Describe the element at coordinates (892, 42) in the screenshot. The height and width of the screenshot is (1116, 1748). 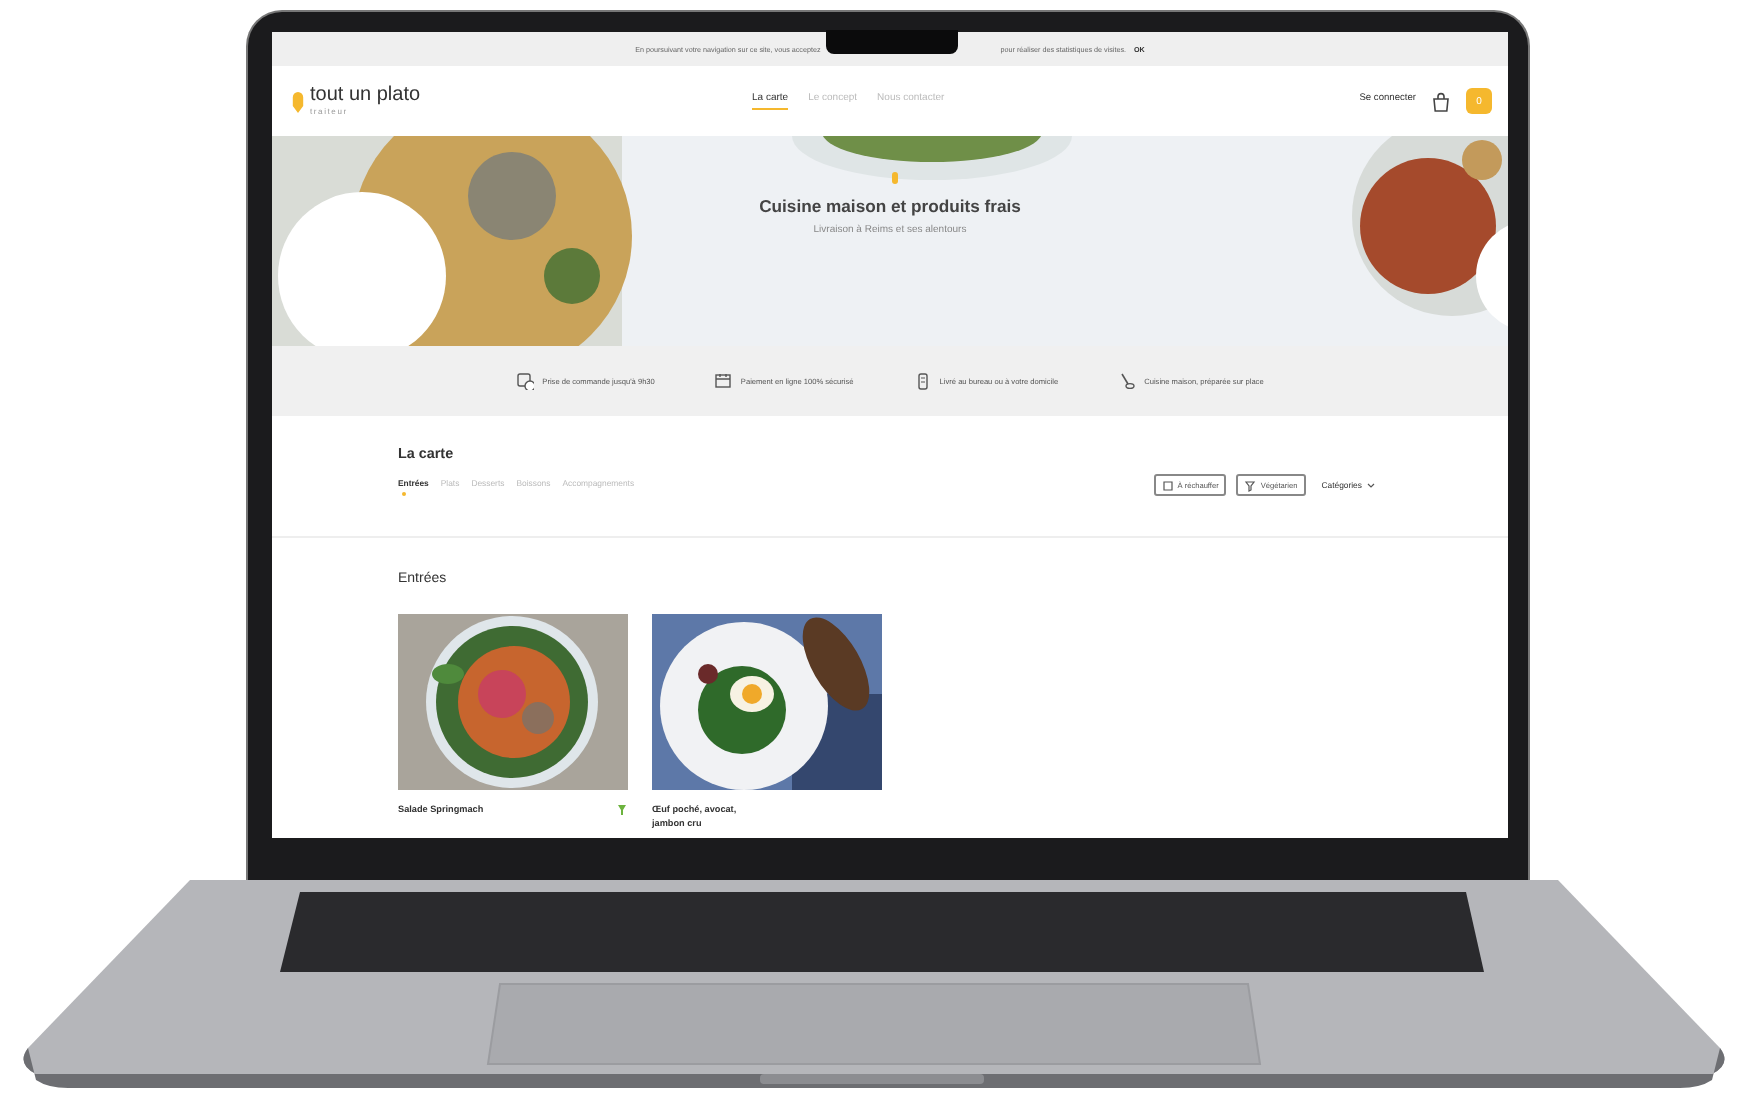
I see `camera-notch` at that location.